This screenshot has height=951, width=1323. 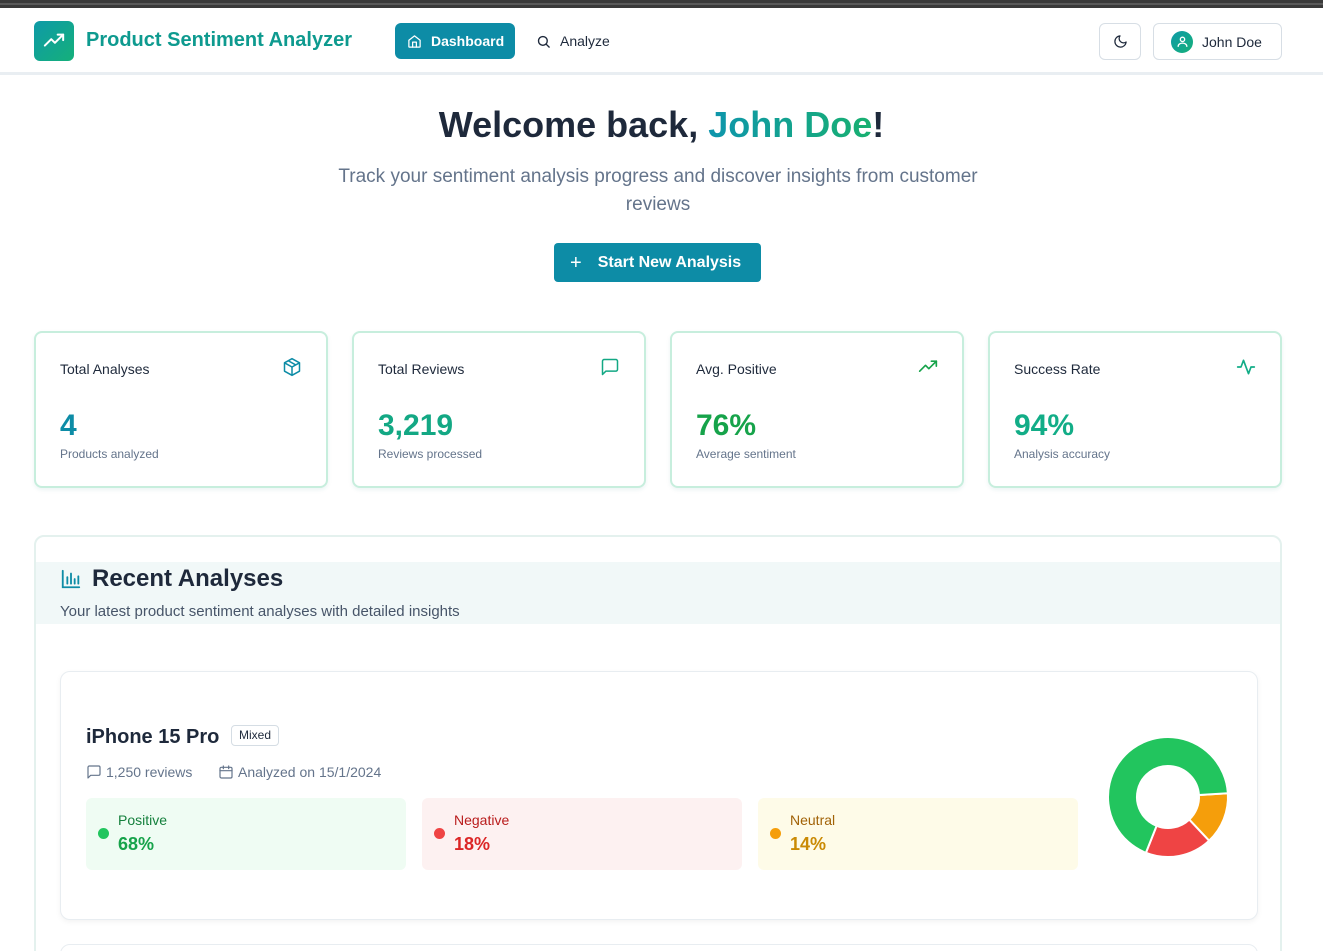 I want to click on calendar-icon, so click(x=226, y=772).